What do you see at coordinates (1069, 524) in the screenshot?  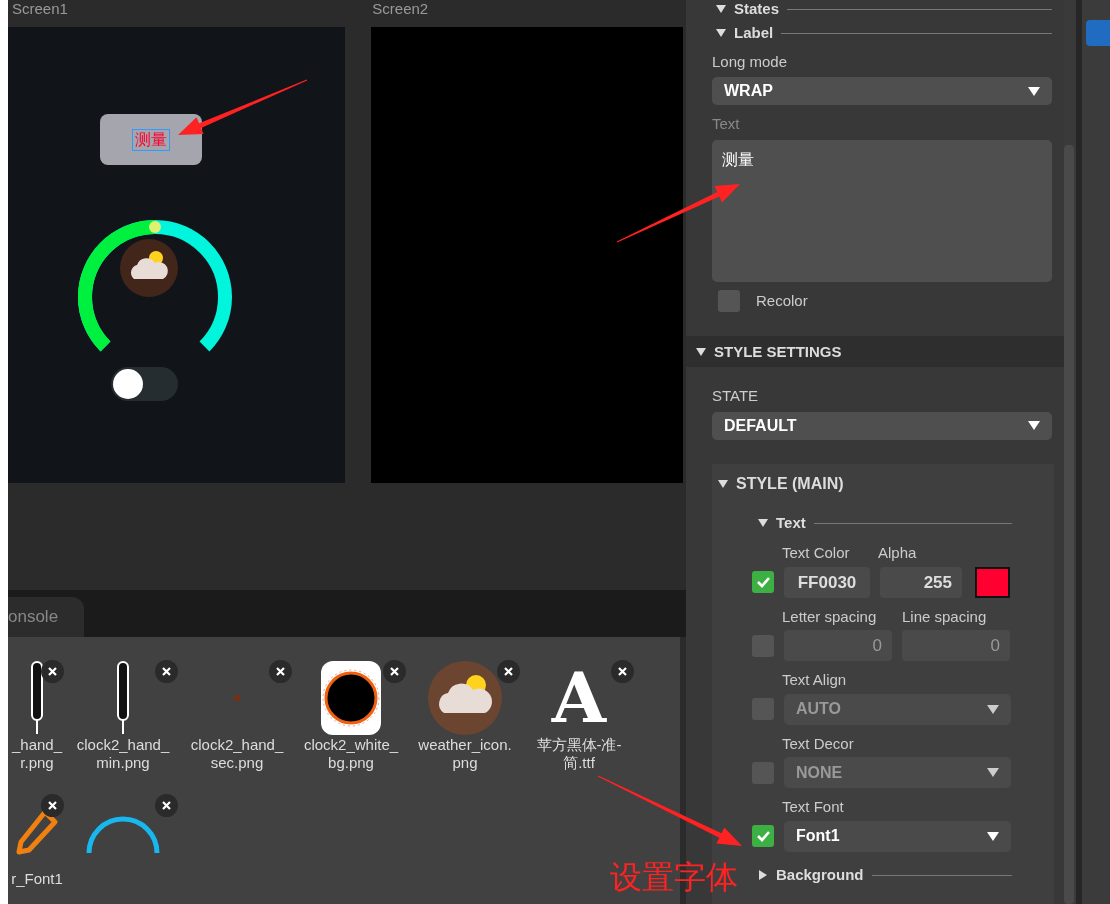 I see `scrollbar` at bounding box center [1069, 524].